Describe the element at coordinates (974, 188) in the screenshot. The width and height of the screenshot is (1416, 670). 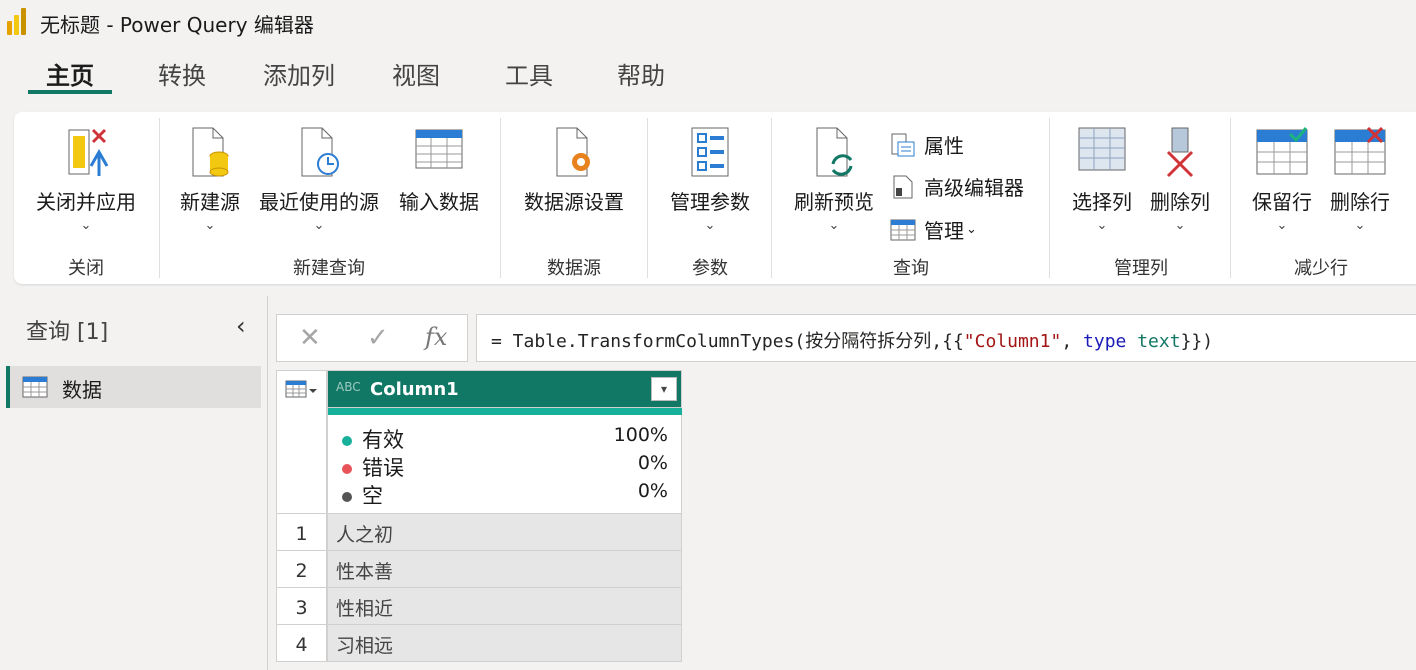
I see `advanced-editor-label: 高级编辑器` at that location.